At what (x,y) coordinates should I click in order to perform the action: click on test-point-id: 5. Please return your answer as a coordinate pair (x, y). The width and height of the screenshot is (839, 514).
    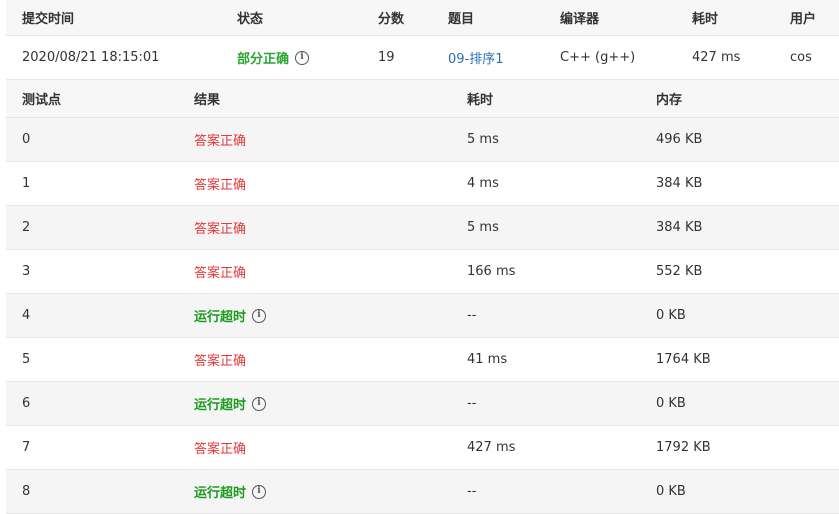
    Looking at the image, I should click on (26, 359).